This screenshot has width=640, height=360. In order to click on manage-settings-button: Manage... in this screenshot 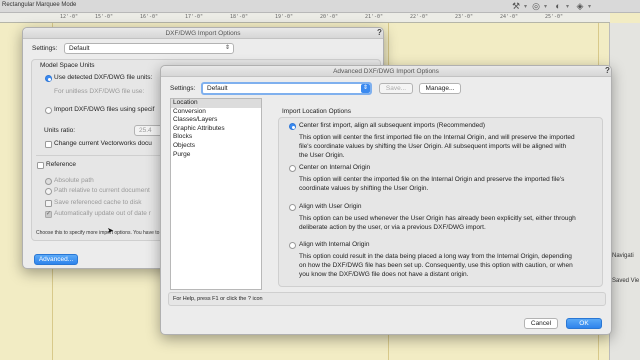, I will do `click(440, 88)`.